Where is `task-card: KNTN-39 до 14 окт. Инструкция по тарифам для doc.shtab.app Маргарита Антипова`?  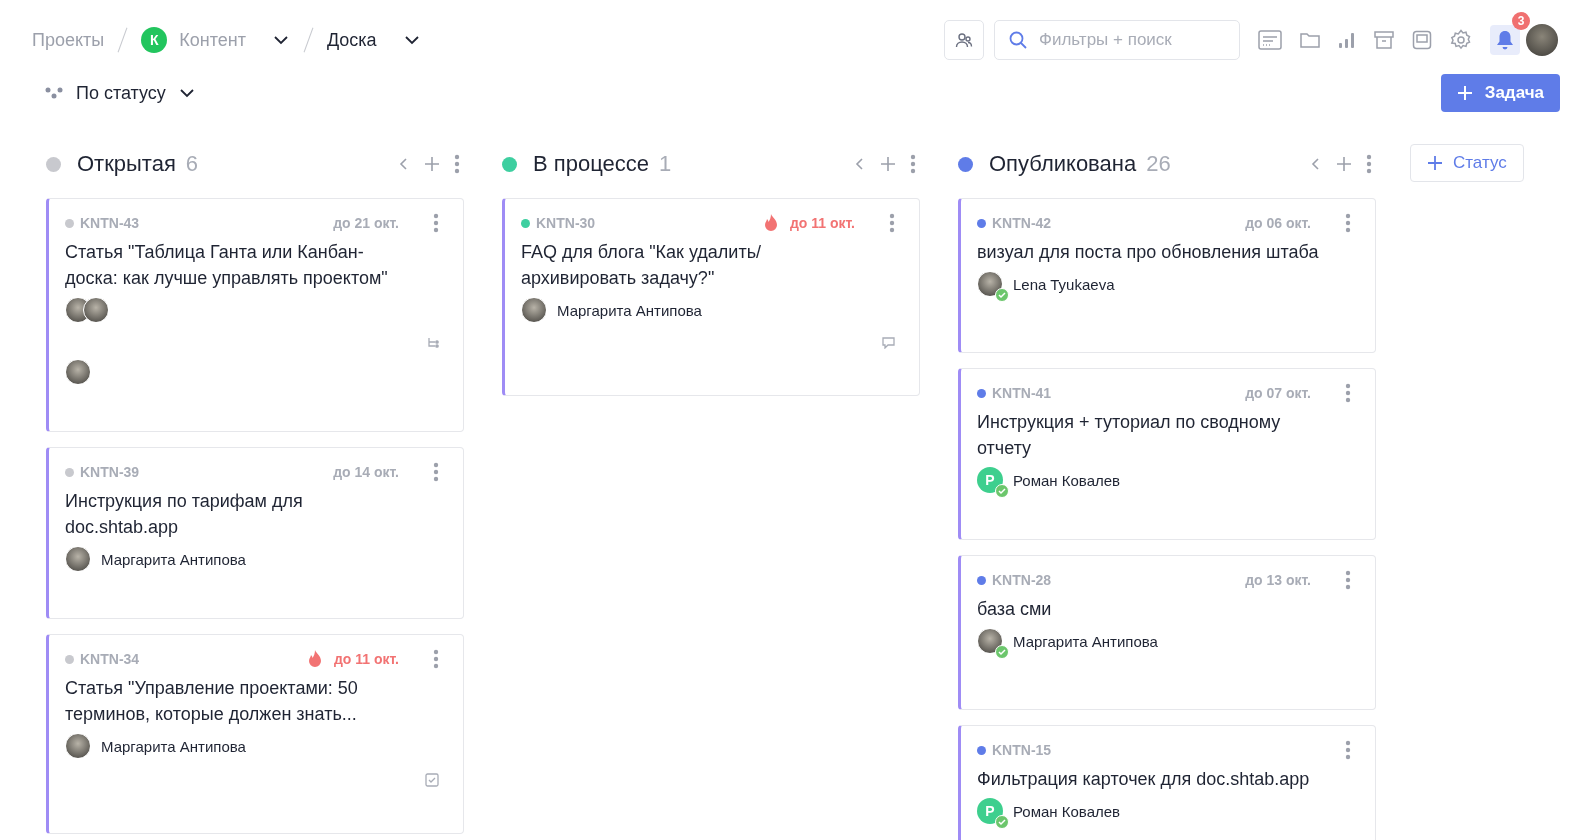
task-card: KNTN-39 до 14 окт. Инструкция по тарифам для doc.shtab.app Маргарита Антипова is located at coordinates (255, 533).